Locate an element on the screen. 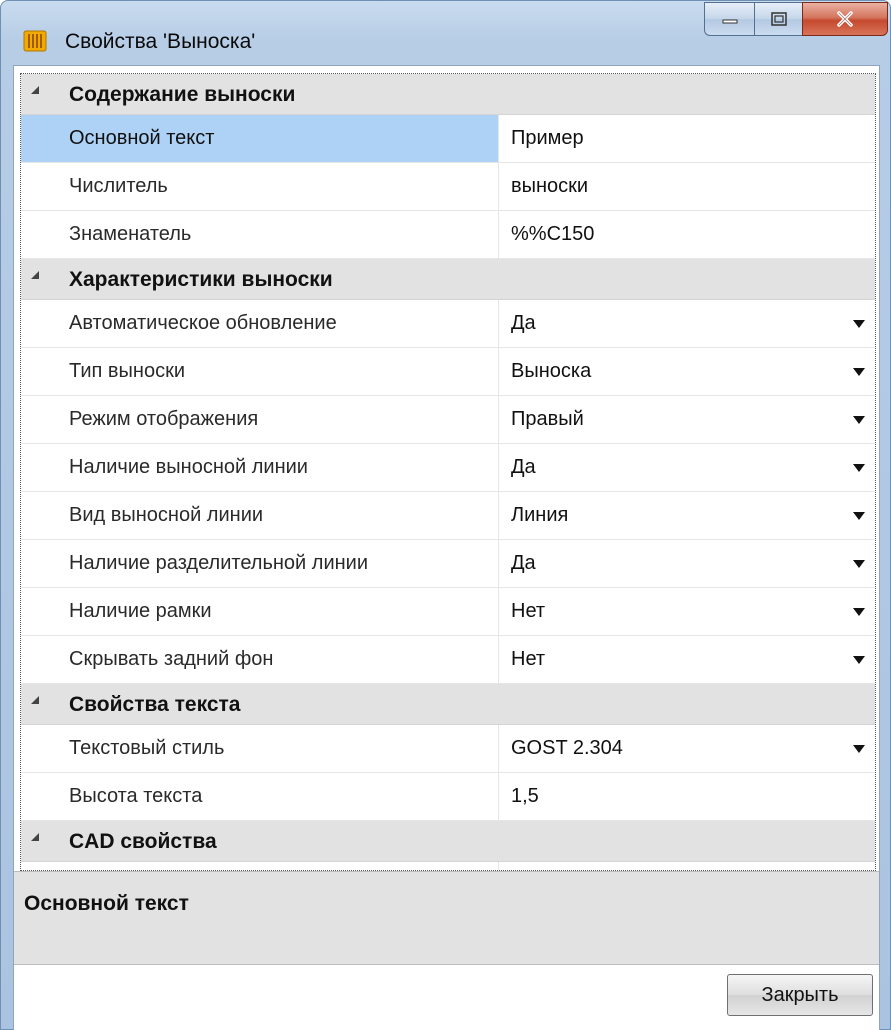  property-name: Текстовый стиль is located at coordinates (260, 748).